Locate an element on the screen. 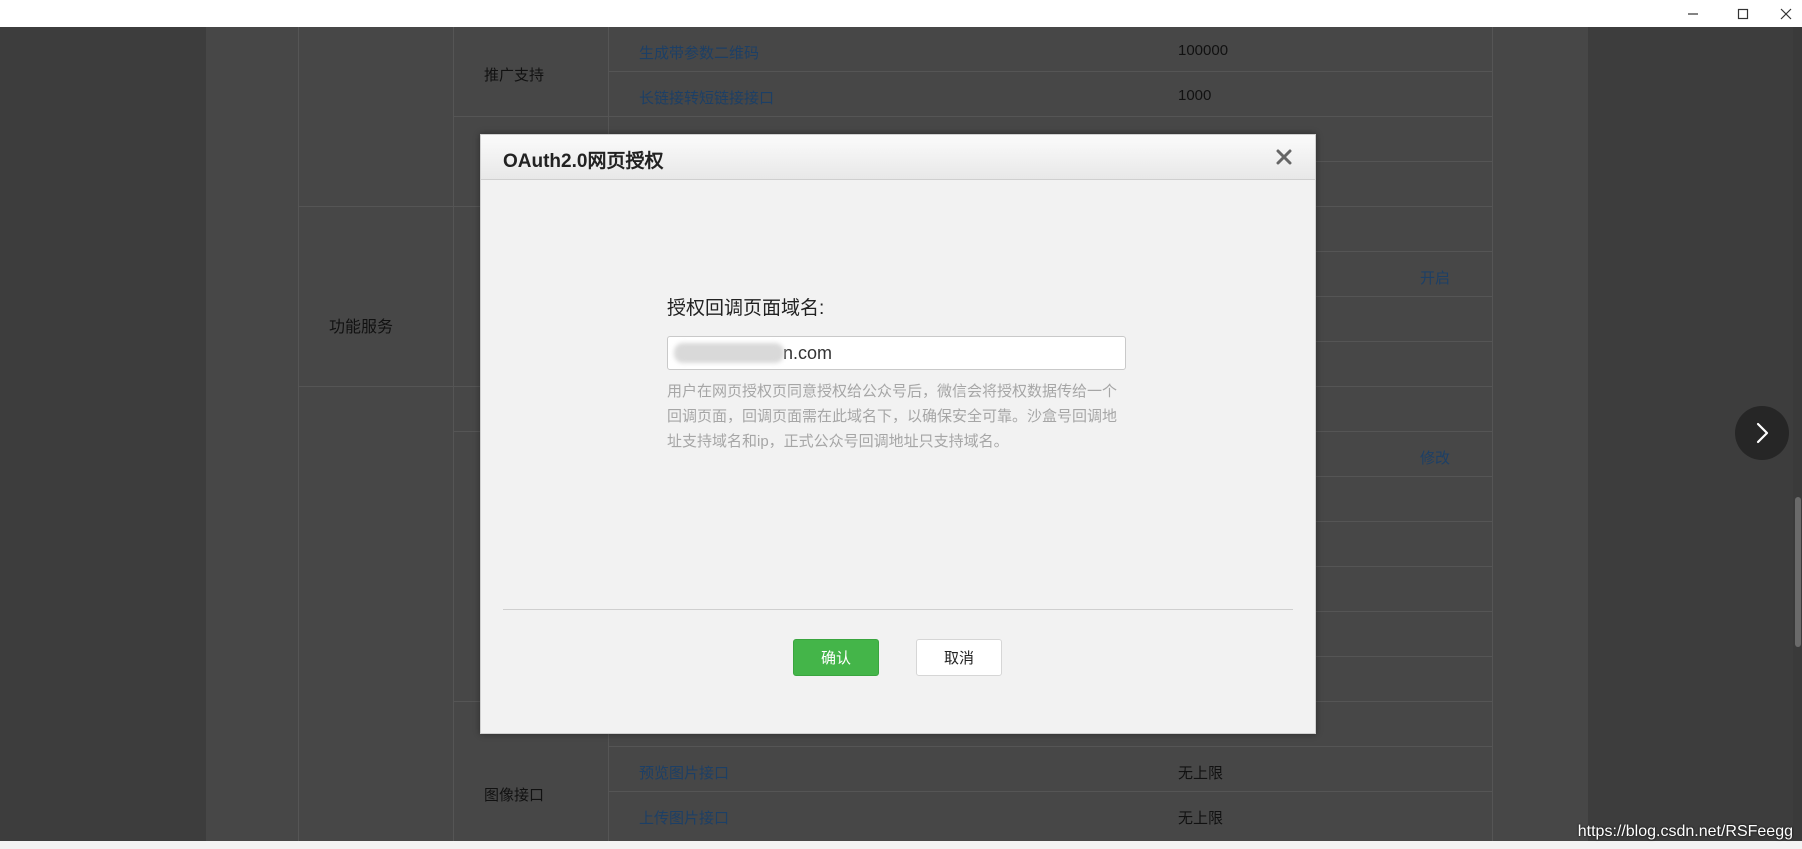 Image resolution: width=1802 pixels, height=849 pixels. chevron-right-icon is located at coordinates (1762, 433).